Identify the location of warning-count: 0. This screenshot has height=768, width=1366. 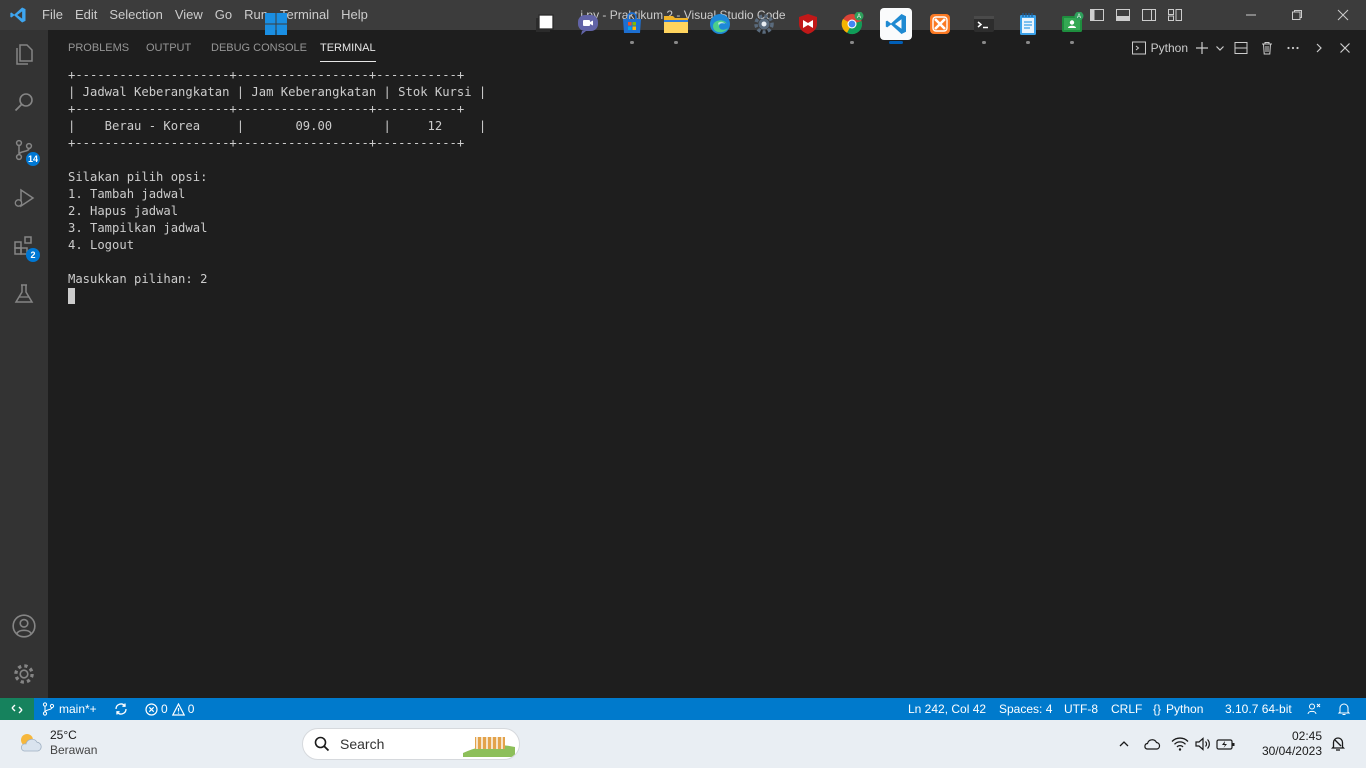
(191, 709).